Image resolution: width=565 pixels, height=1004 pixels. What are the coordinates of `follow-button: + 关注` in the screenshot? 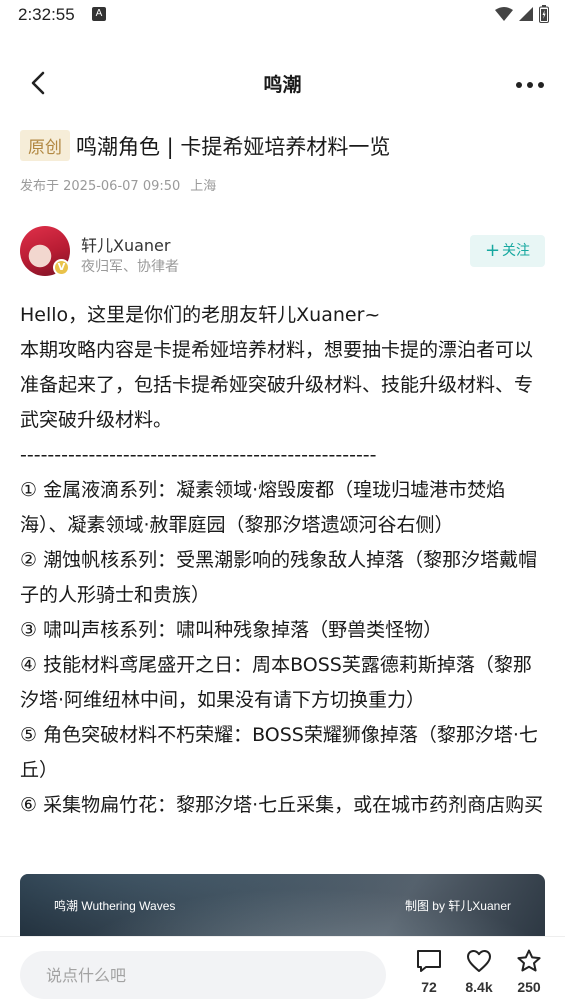 It's located at (507, 251).